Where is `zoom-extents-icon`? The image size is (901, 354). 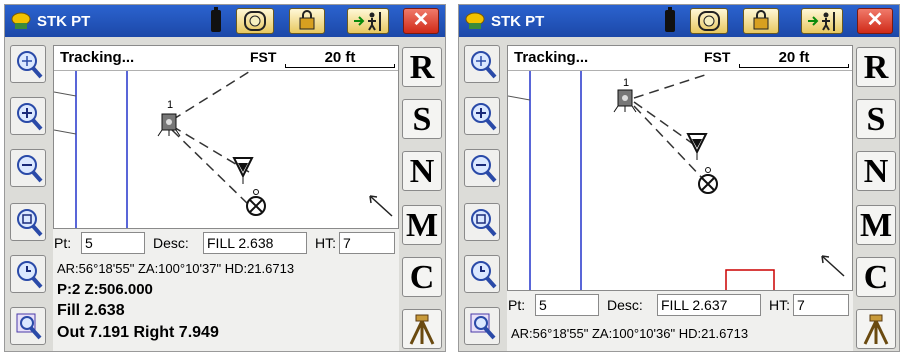 zoom-extents-icon is located at coordinates (30, 65).